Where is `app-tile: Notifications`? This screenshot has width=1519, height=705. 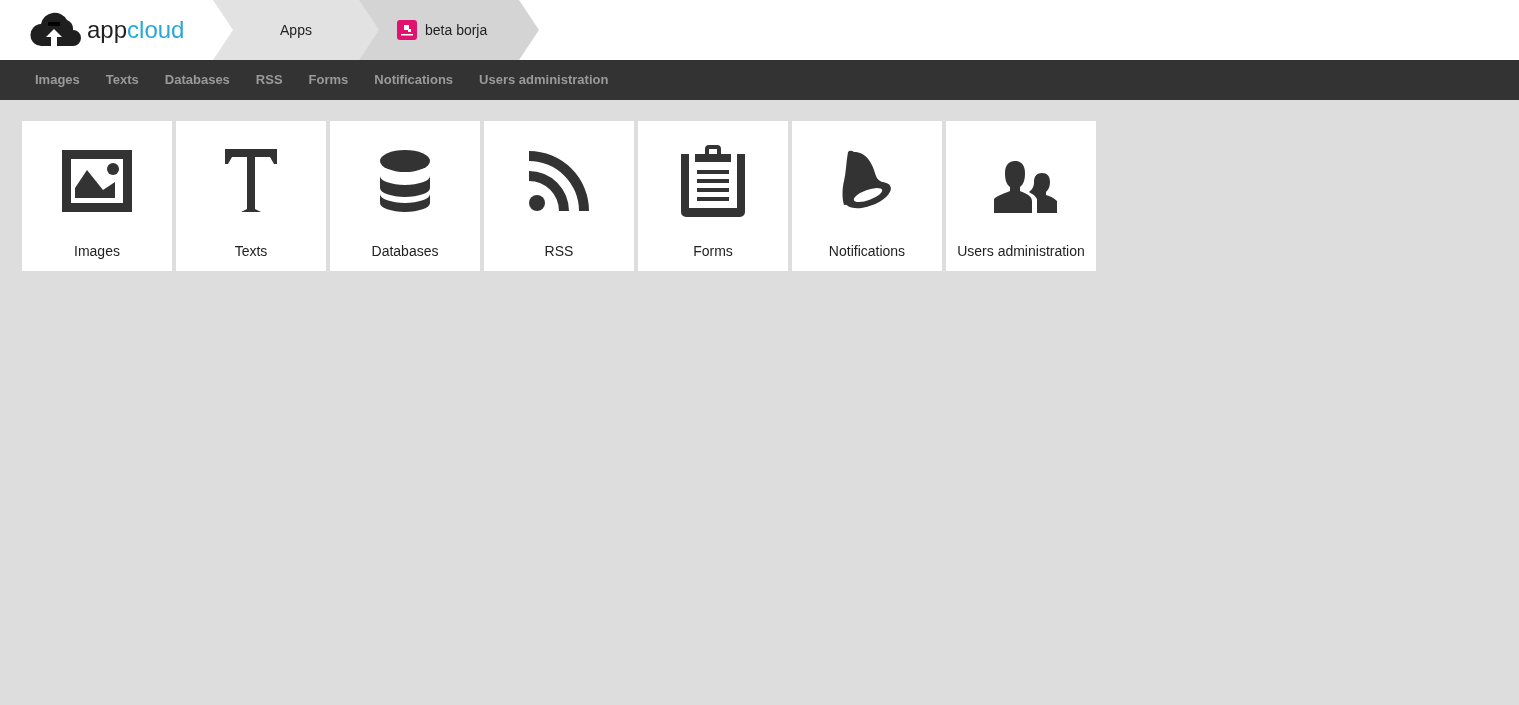 app-tile: Notifications is located at coordinates (867, 196).